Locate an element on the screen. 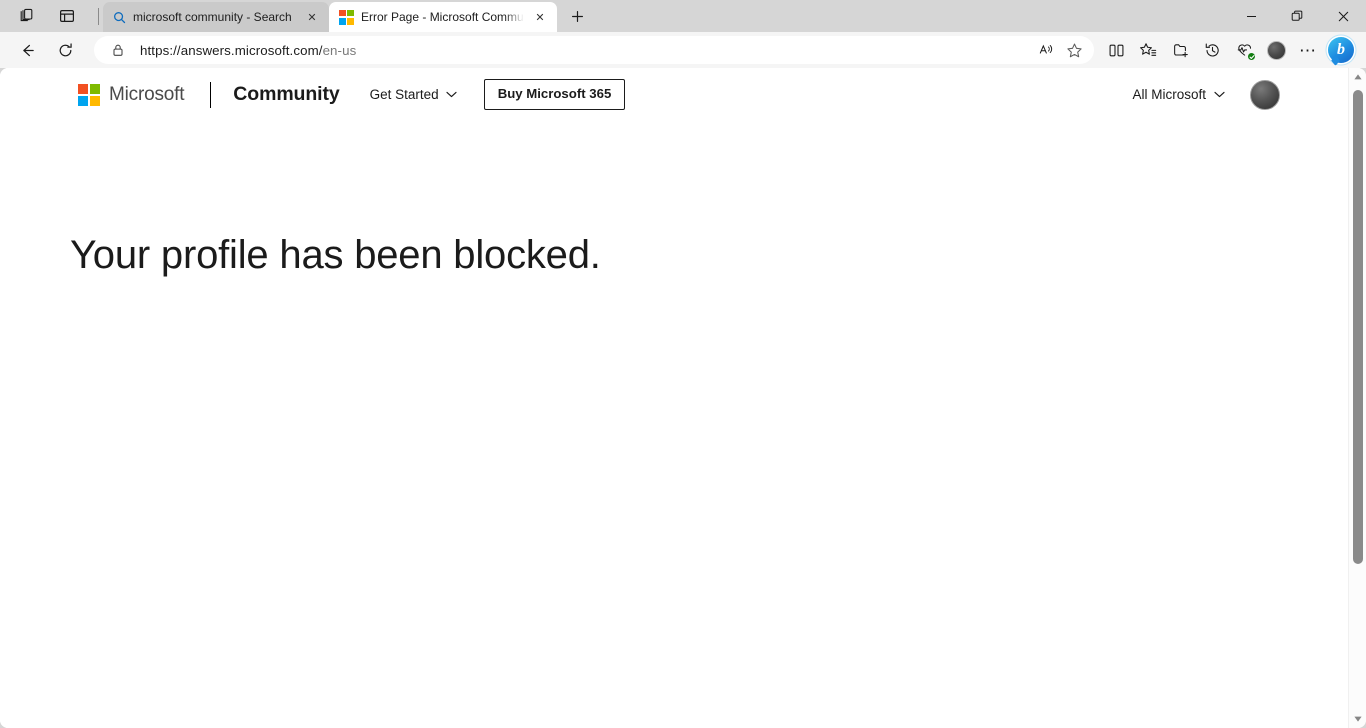 This screenshot has width=1366, height=728. user-avatar is located at coordinates (1265, 94).